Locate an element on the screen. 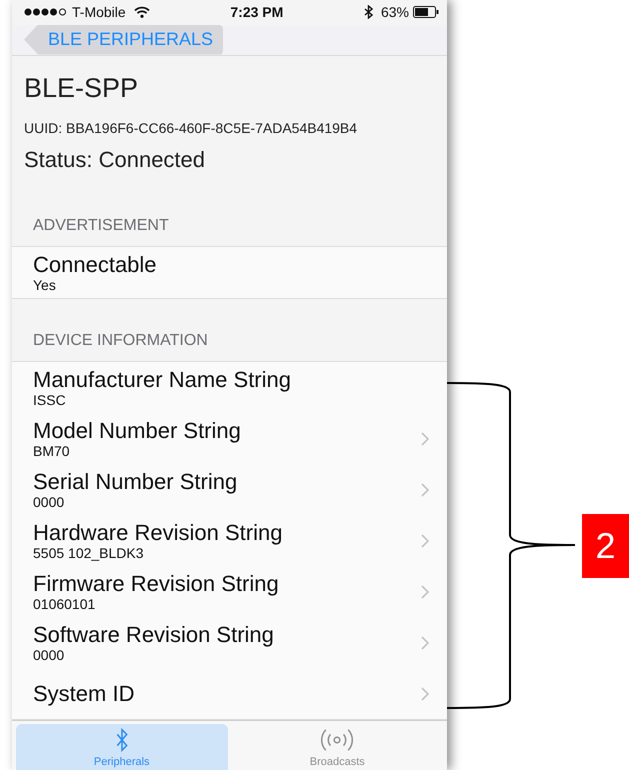 The height and width of the screenshot is (770, 629). list-row: Serial Number String 0000 is located at coordinates (229, 489).